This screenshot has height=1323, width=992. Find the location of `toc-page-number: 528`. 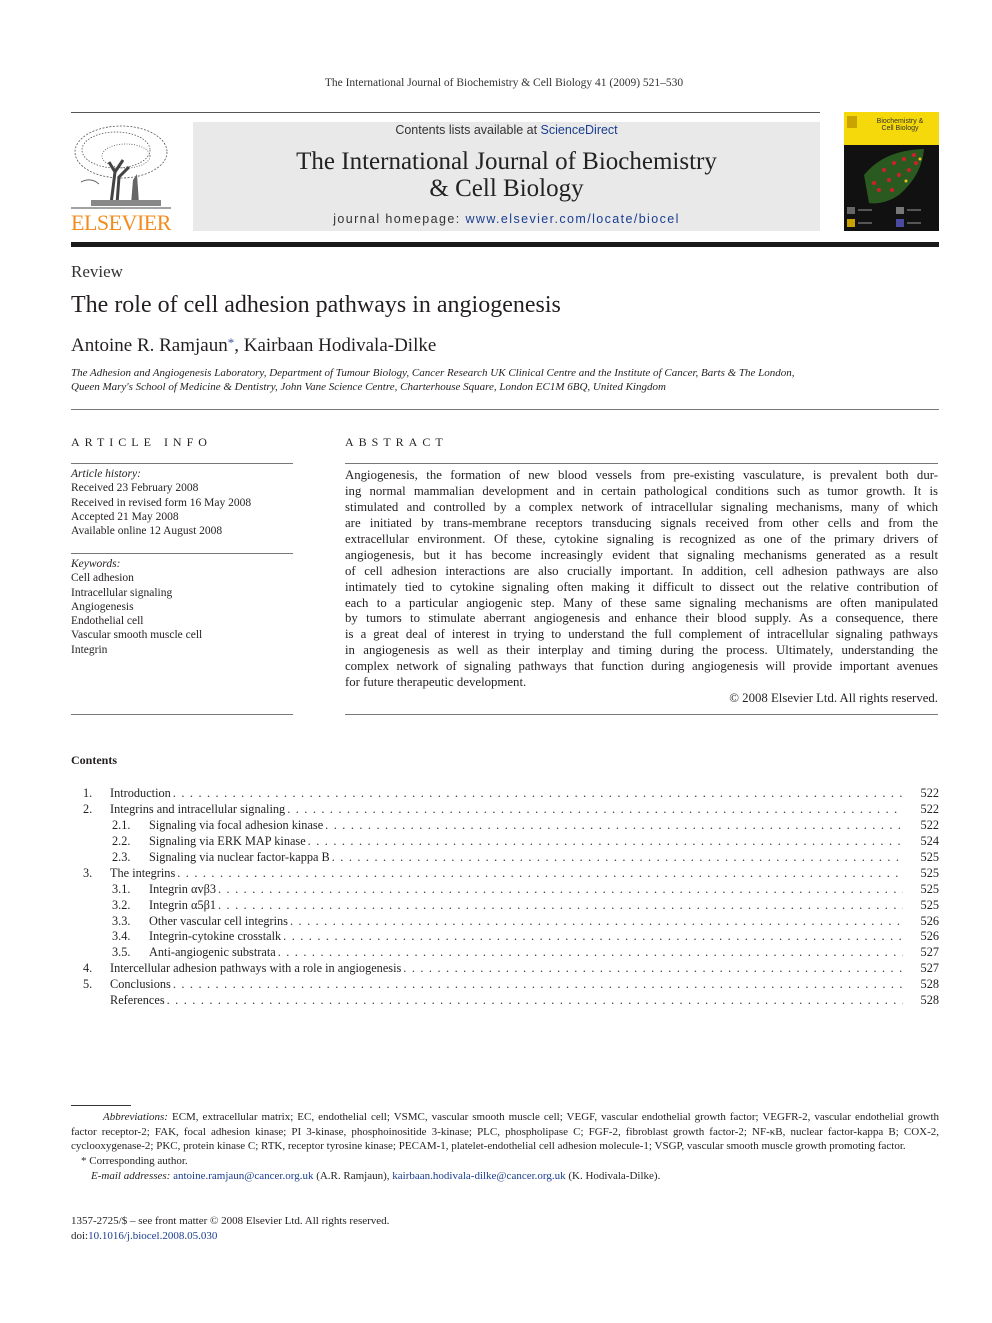

toc-page-number: 528 is located at coordinates (929, 1000).